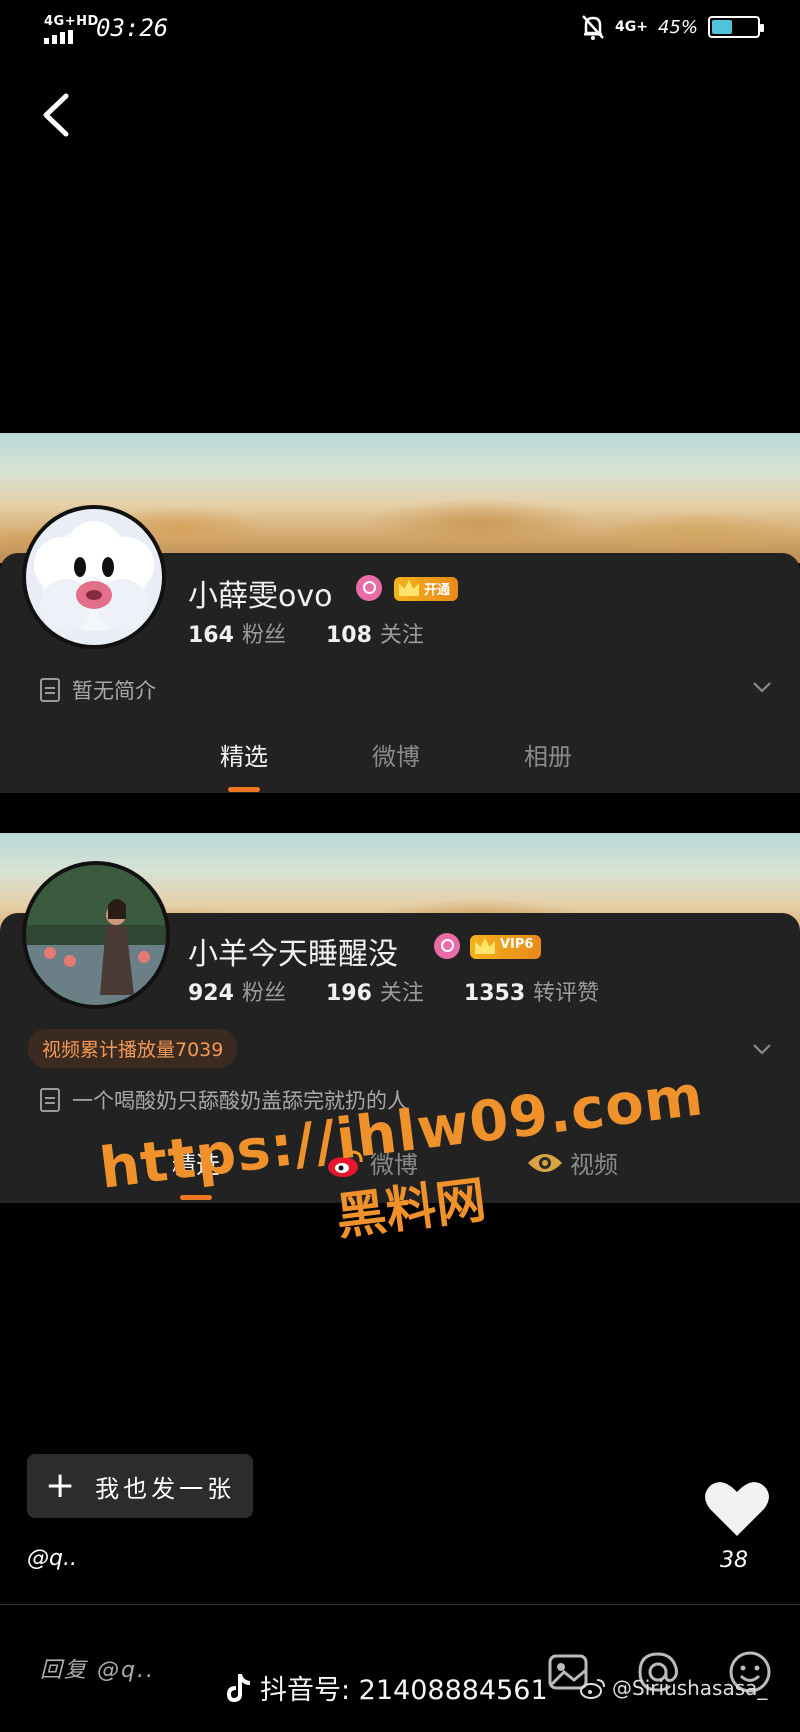  I want to click on video-plays-badge: 视频累计播放量7039, so click(133, 1048).